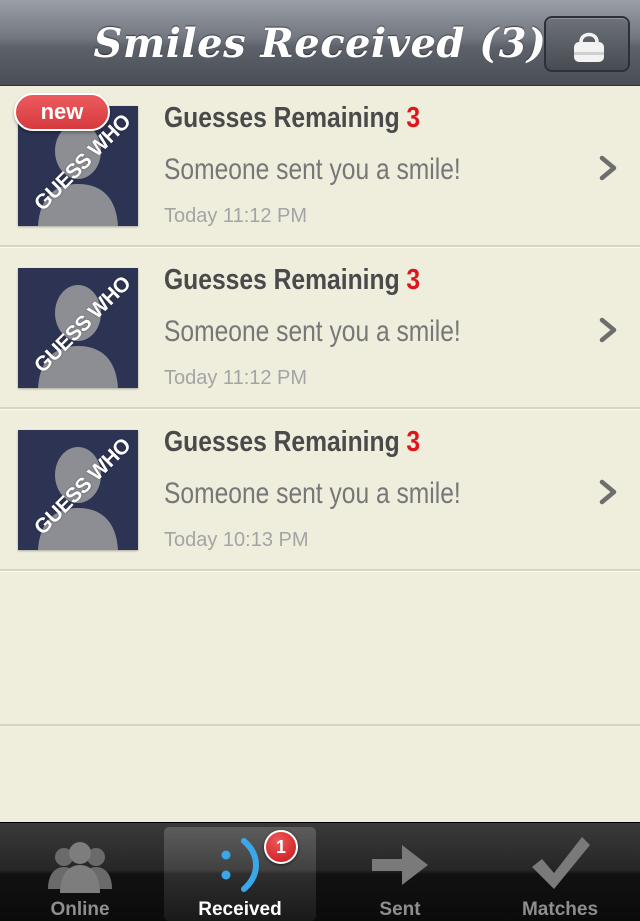 This screenshot has width=640, height=921. I want to click on people-icon, so click(80, 867).